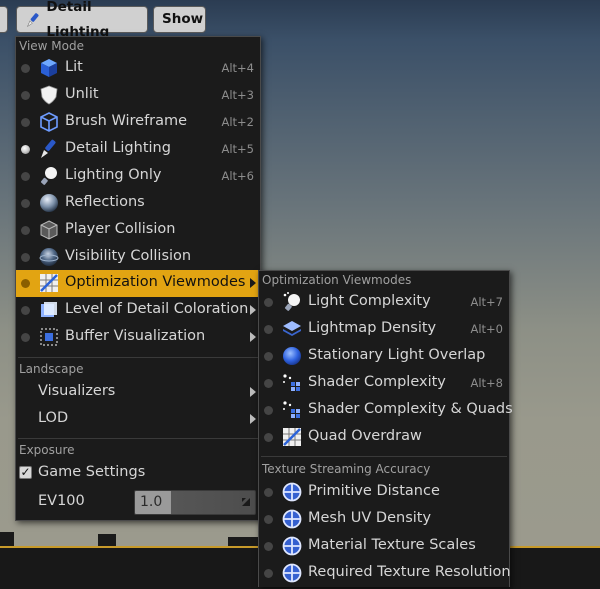 This screenshot has width=600, height=589. I want to click on menu-item-label: Reflections, so click(105, 202).